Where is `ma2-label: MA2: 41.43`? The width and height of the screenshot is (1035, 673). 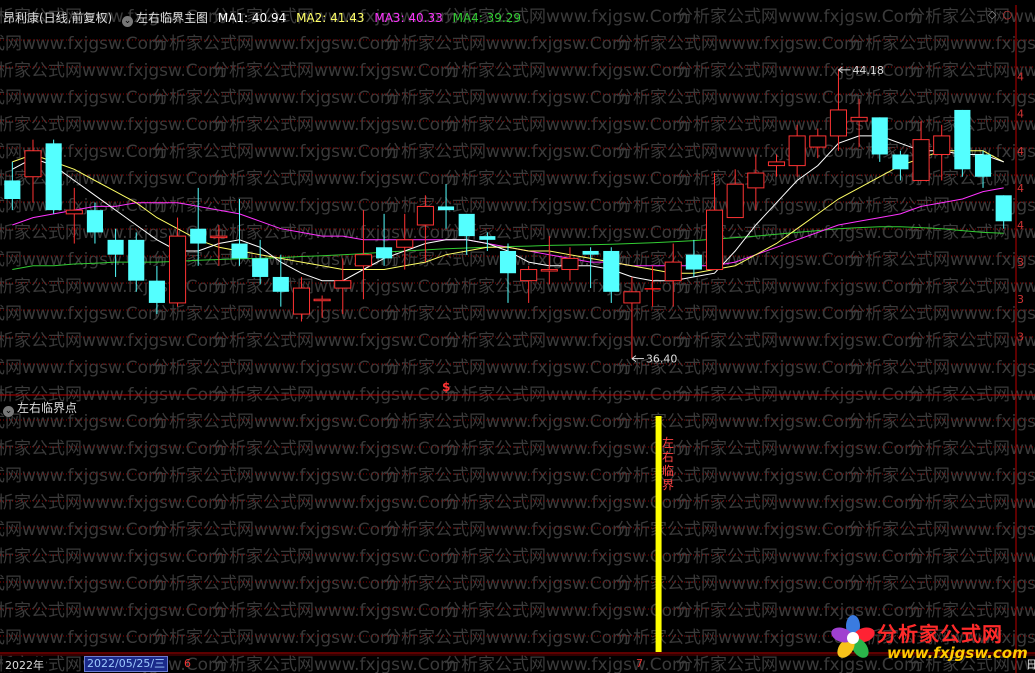
ma2-label: MA2: 41.43 is located at coordinates (330, 18).